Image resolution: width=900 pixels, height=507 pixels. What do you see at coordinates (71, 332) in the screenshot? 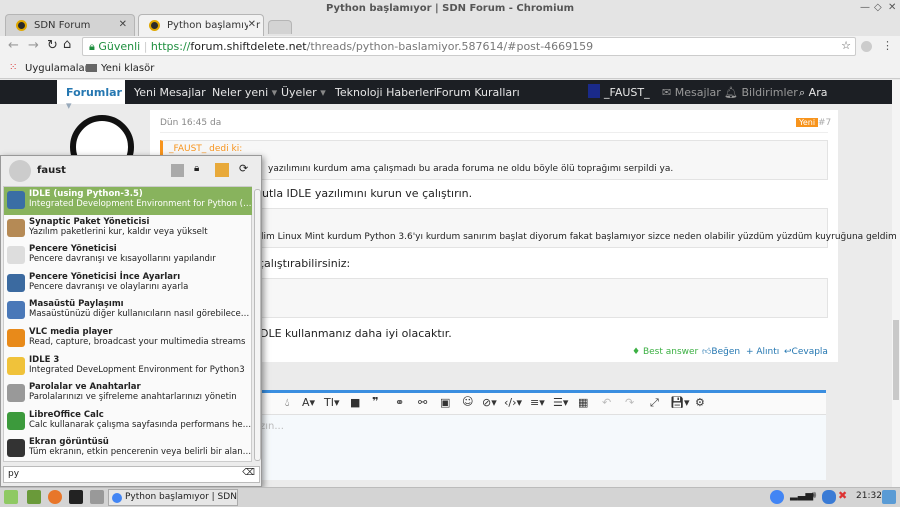
I see `app-title: VLC media player` at bounding box center [71, 332].